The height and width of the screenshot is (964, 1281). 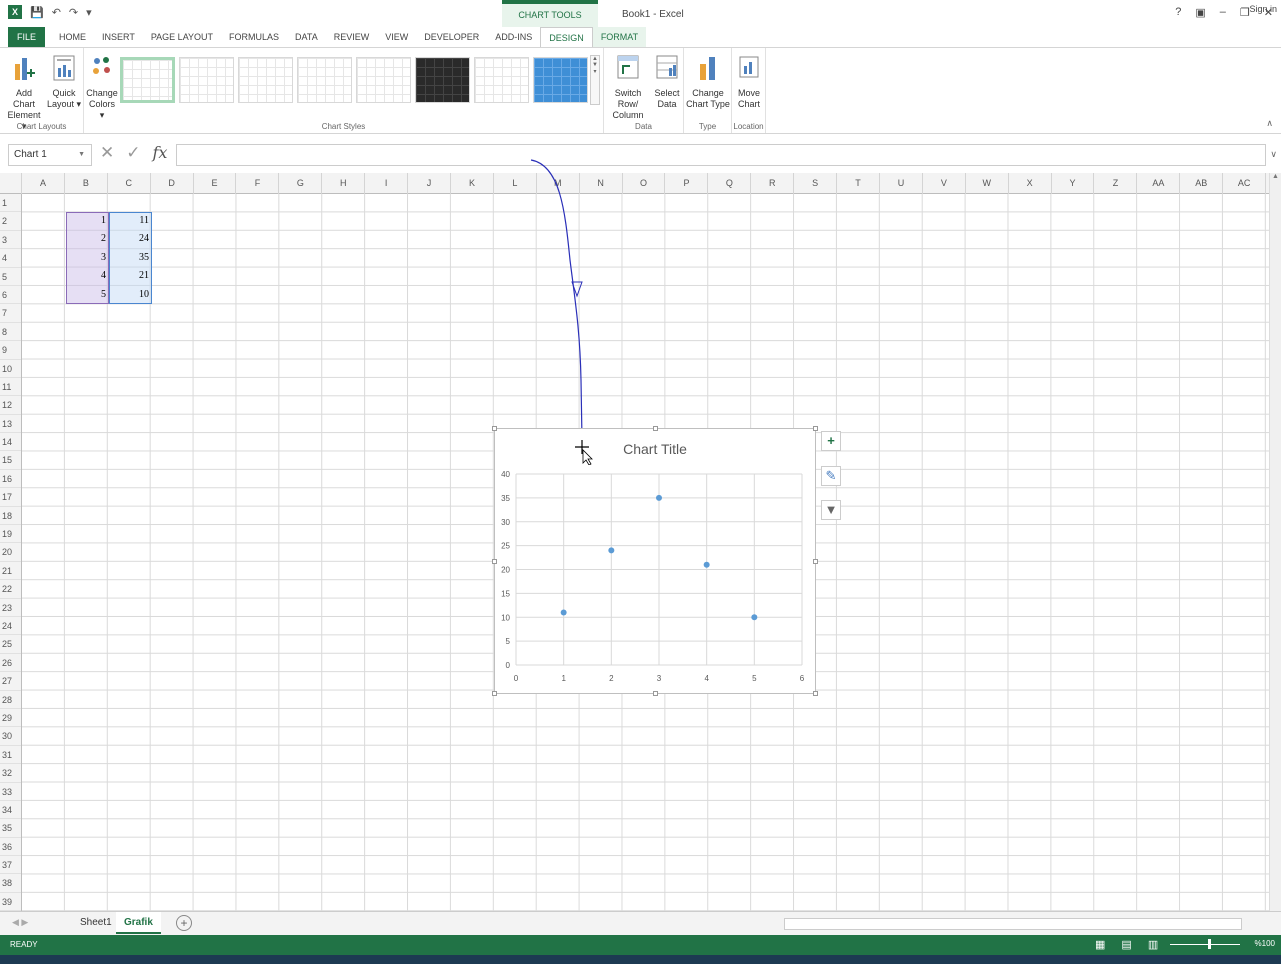 I want to click on chart-handle-br, so click(x=815, y=693).